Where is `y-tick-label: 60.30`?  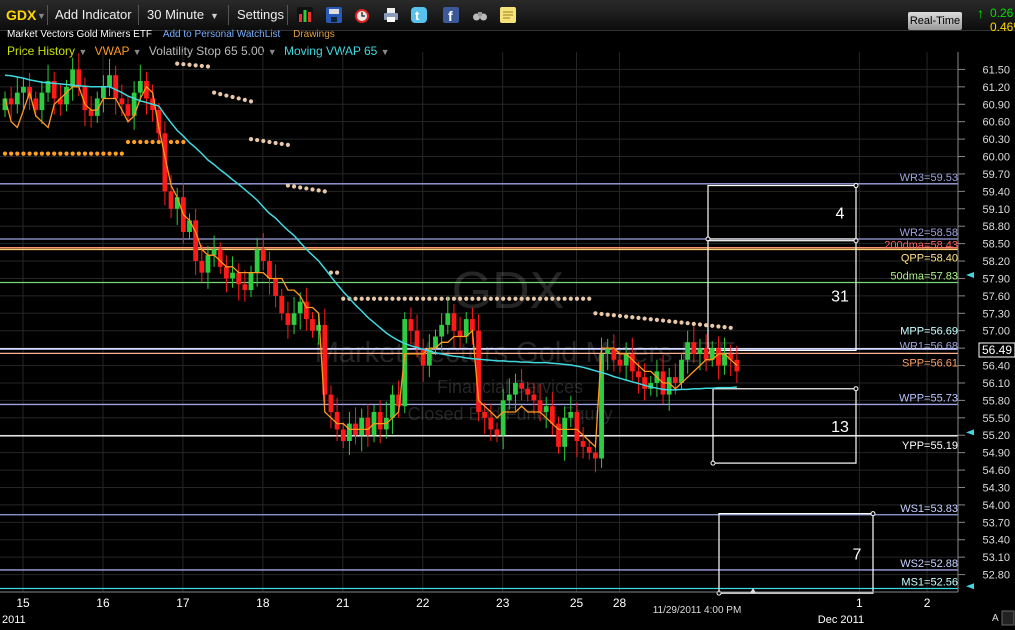 y-tick-label: 60.30 is located at coordinates (996, 140).